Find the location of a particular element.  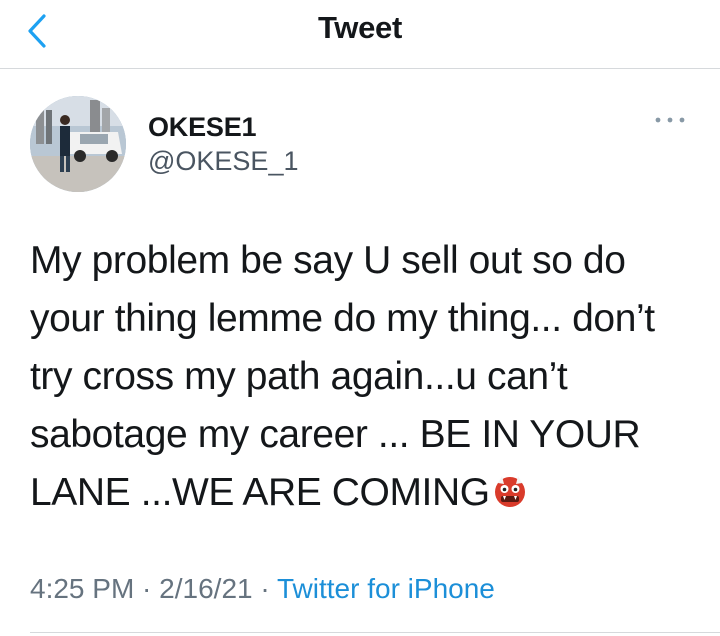

more-horizontal-icon is located at coordinates (670, 120).